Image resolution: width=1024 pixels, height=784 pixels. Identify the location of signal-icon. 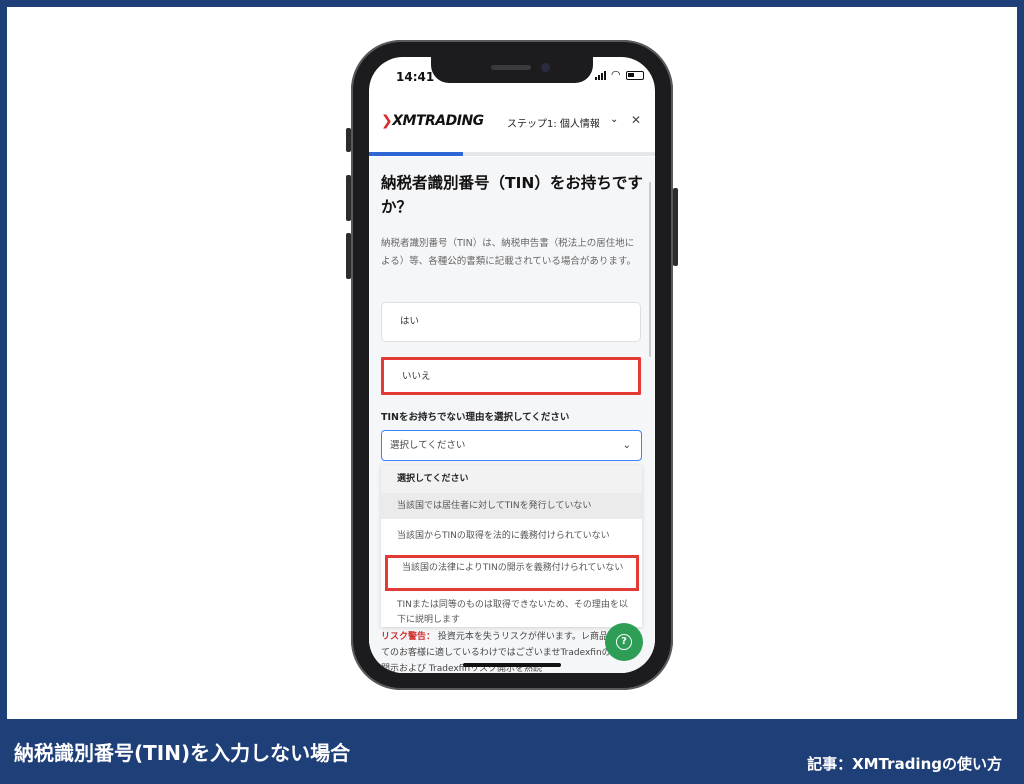
(600, 75).